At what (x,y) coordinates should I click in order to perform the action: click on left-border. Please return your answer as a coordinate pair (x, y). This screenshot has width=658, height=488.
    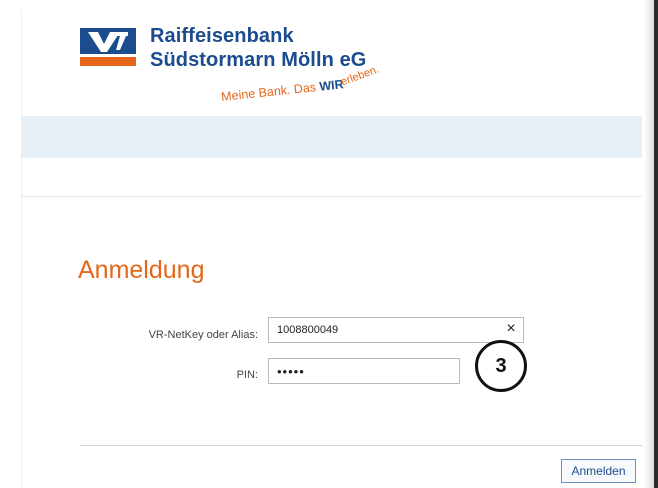
    Looking at the image, I should click on (21, 249).